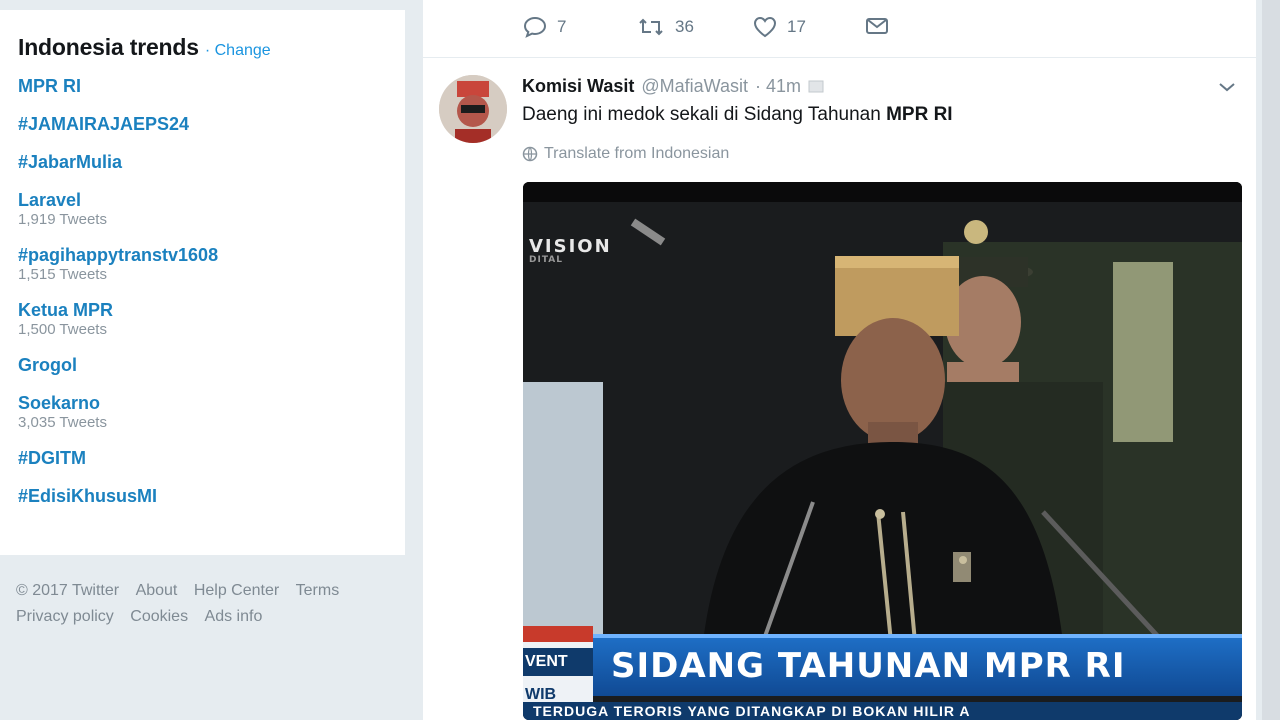 This screenshot has width=1280, height=720. Describe the element at coordinates (62, 219) in the screenshot. I see `trend-tweet-count: 1,919 Tweets` at that location.